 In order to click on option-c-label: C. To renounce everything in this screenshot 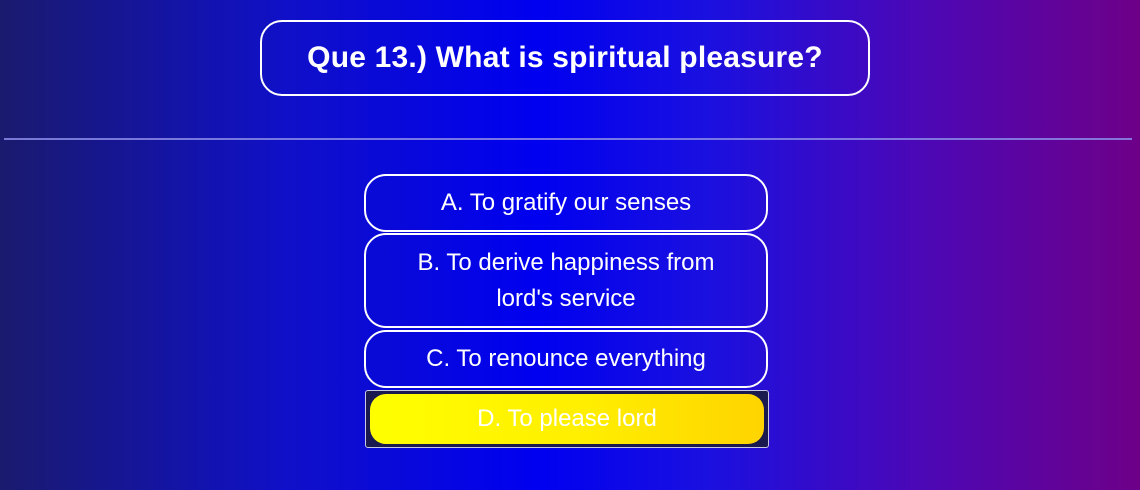, I will do `click(566, 358)`.